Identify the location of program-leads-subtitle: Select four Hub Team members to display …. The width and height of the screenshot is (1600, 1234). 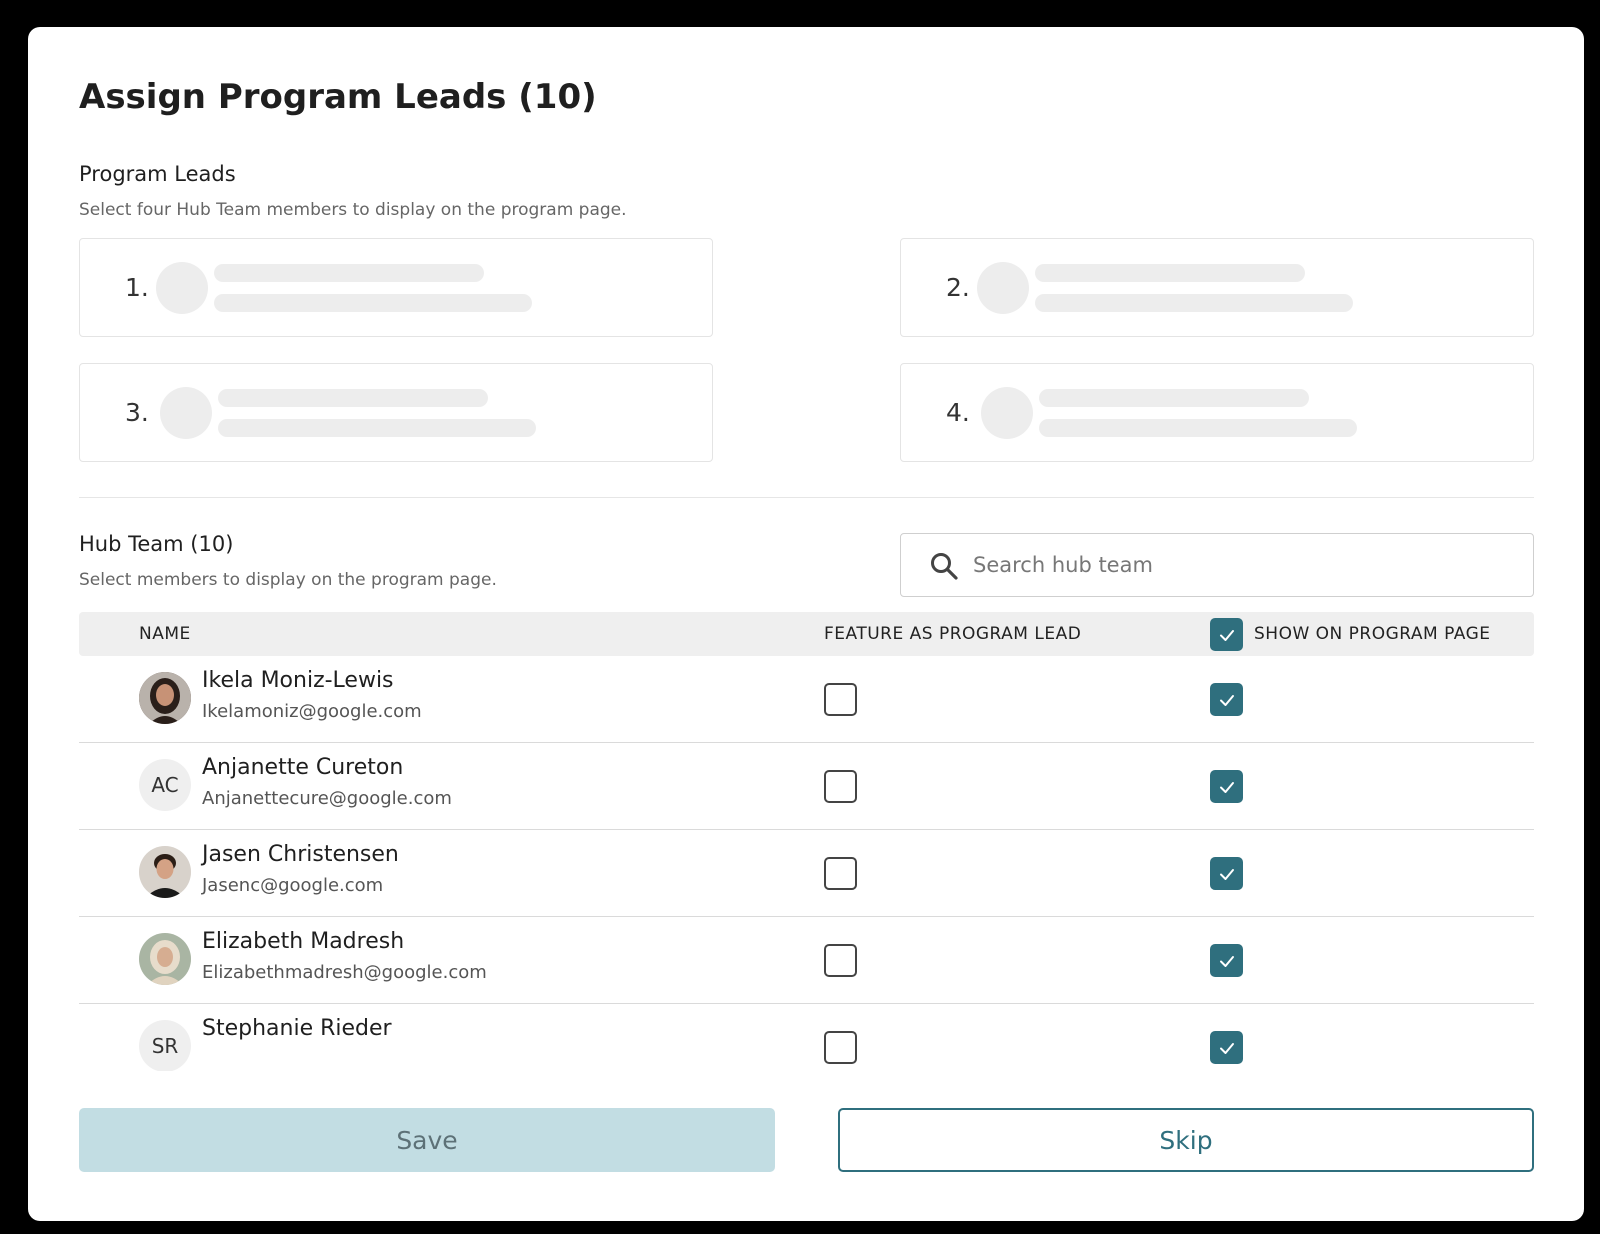
(353, 210).